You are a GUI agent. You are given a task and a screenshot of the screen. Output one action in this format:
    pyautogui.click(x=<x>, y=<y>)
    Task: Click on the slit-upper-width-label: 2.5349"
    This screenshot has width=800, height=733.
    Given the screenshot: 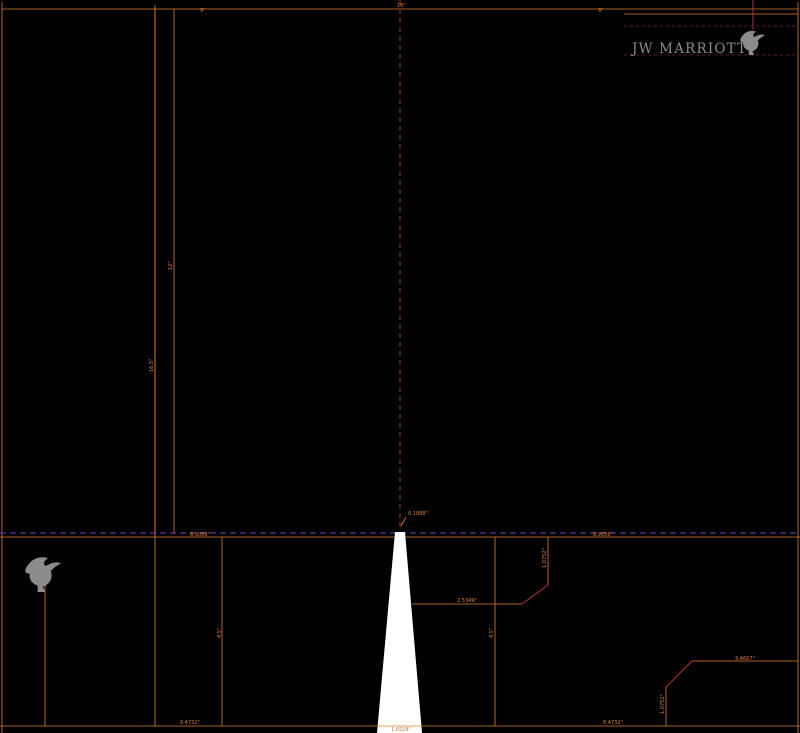 What is the action you would take?
    pyautogui.click(x=467, y=601)
    